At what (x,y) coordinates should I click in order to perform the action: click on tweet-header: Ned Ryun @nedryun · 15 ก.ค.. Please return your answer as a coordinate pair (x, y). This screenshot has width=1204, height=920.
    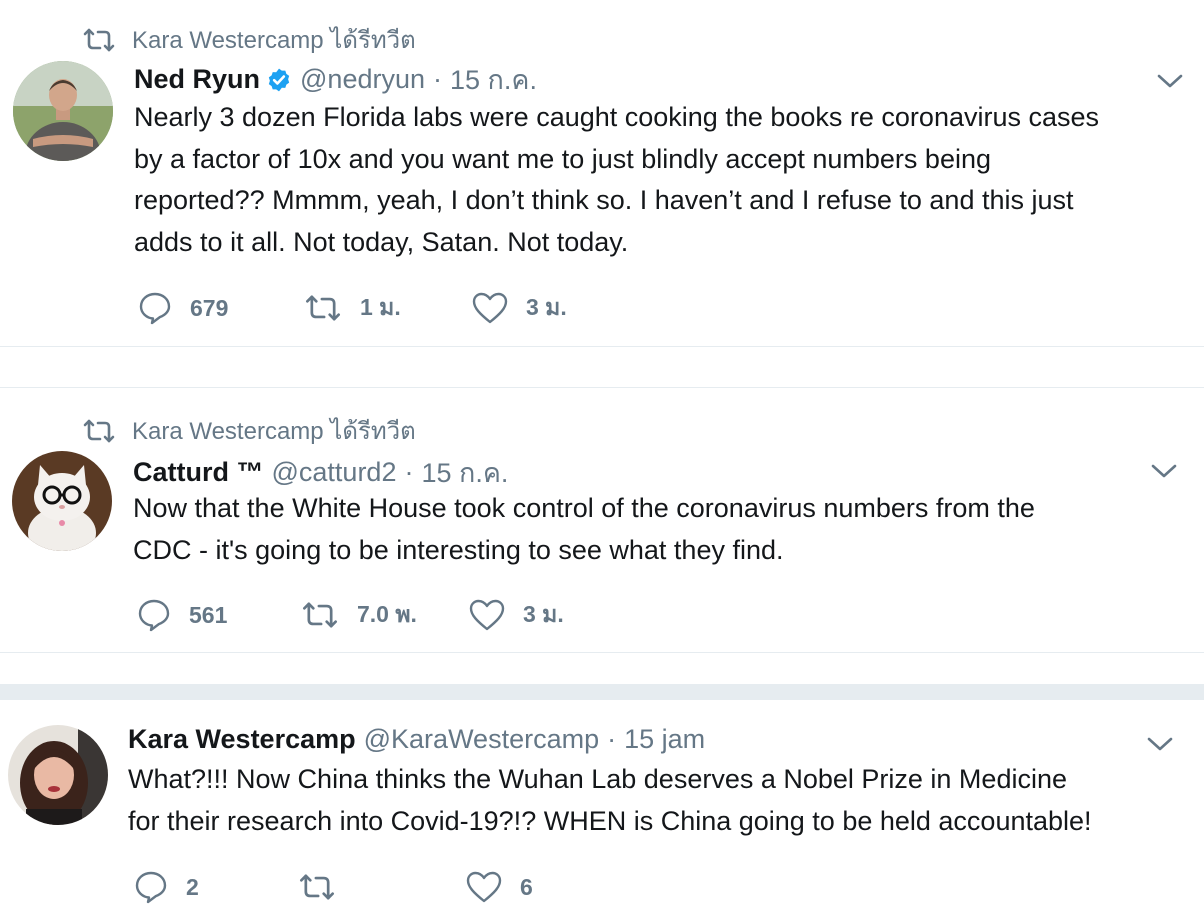
    Looking at the image, I should click on (335, 79).